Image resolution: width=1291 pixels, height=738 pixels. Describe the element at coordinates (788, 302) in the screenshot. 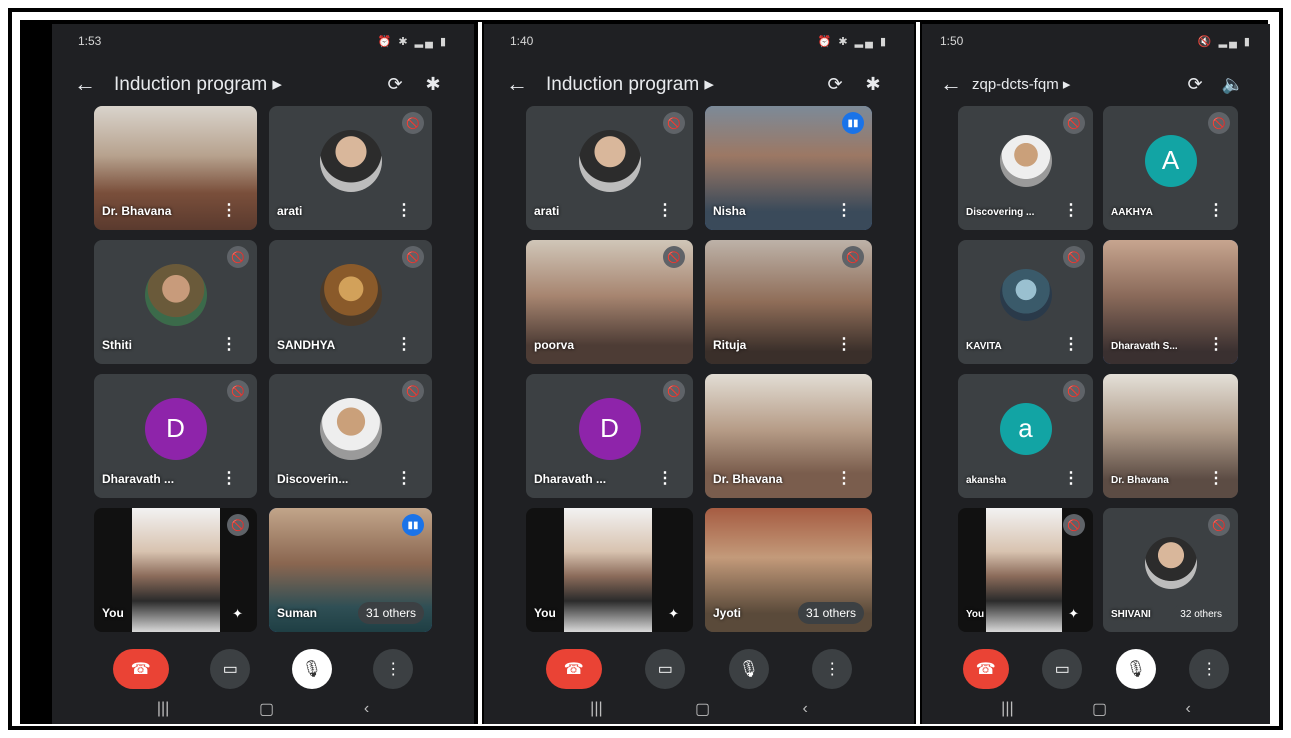

I see `participant-tile: 🚫 Rituja ⋮` at that location.